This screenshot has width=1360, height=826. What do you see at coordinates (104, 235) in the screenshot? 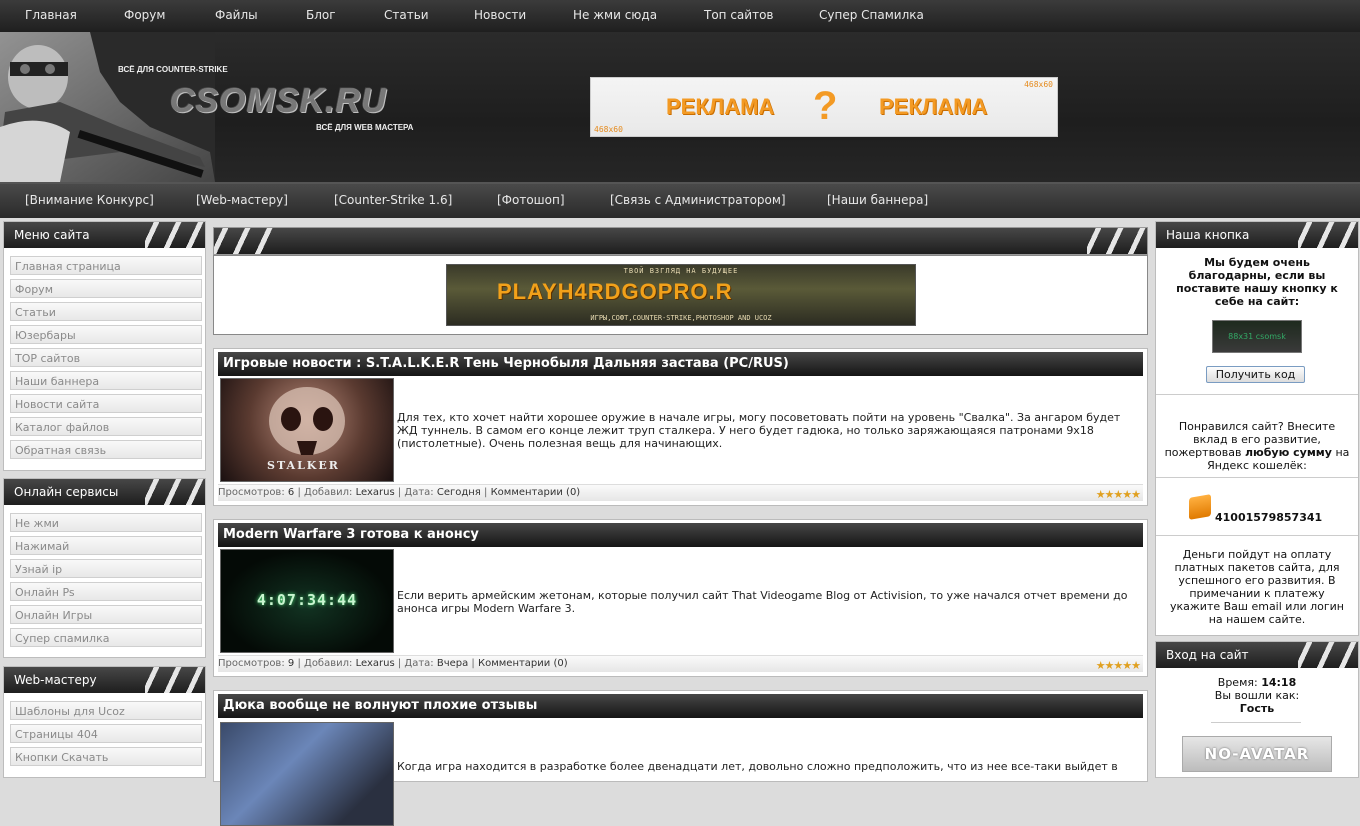
I see `site-menu-header: Меню сайта` at bounding box center [104, 235].